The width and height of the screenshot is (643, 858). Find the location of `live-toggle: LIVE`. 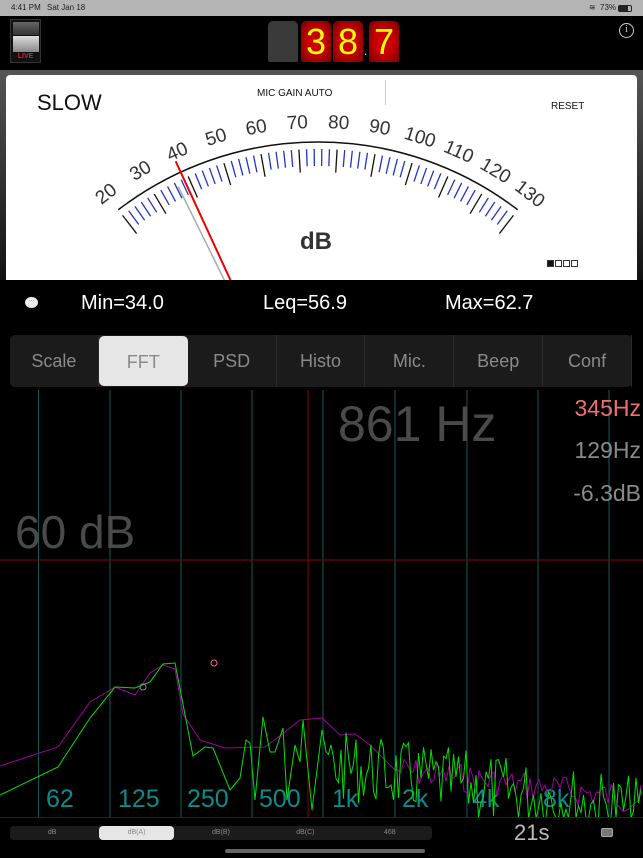

live-toggle: LIVE is located at coordinates (25, 41).